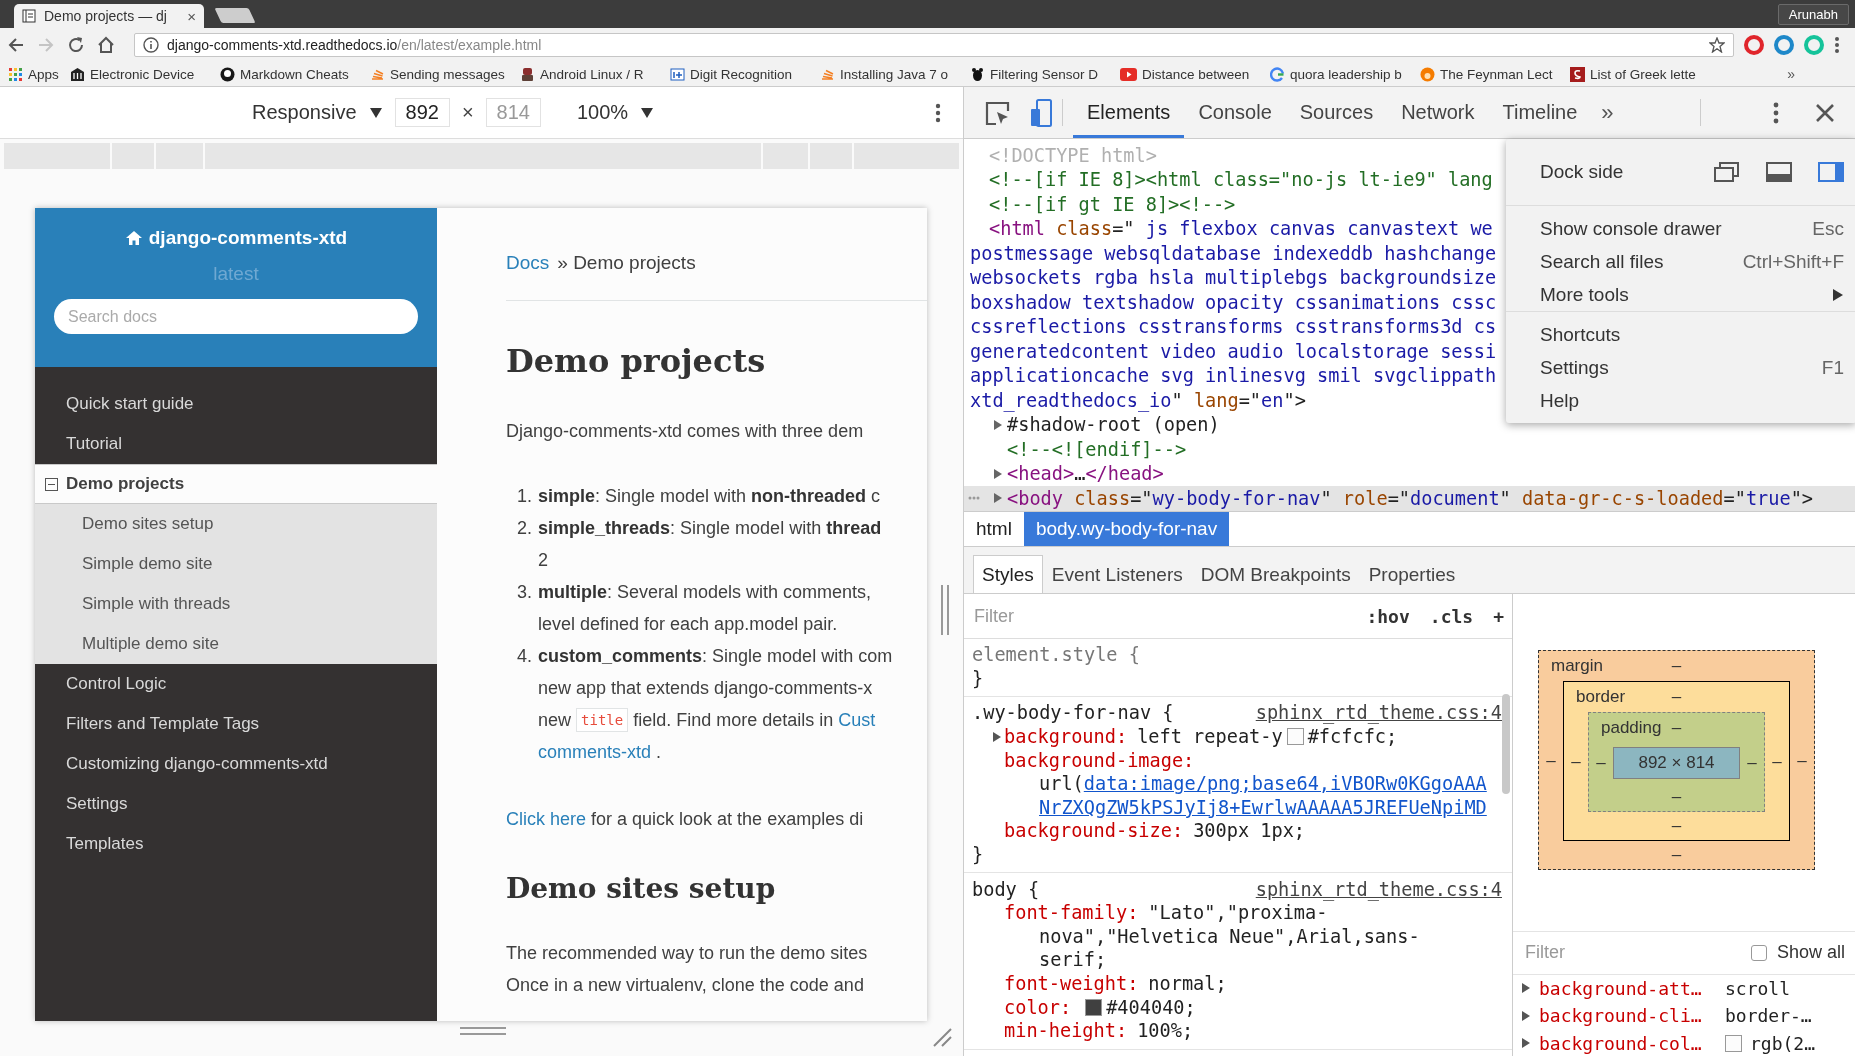 This screenshot has width=1855, height=1056. Describe the element at coordinates (1093, 760) in the screenshot. I see `property-name: background-image:` at that location.